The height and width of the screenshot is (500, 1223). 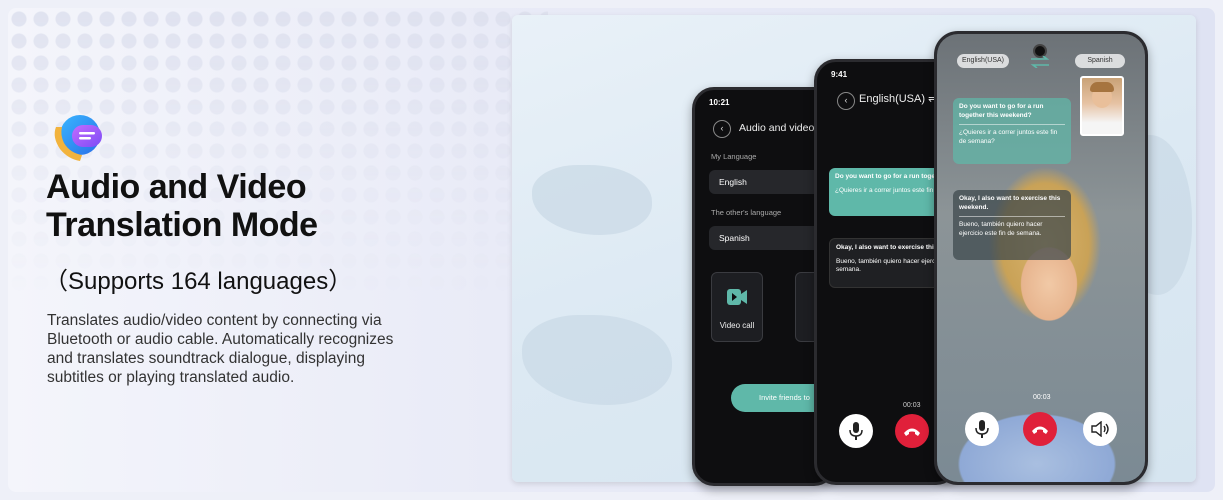 What do you see at coordinates (737, 325) in the screenshot?
I see `video-call-label: Video call` at bounding box center [737, 325].